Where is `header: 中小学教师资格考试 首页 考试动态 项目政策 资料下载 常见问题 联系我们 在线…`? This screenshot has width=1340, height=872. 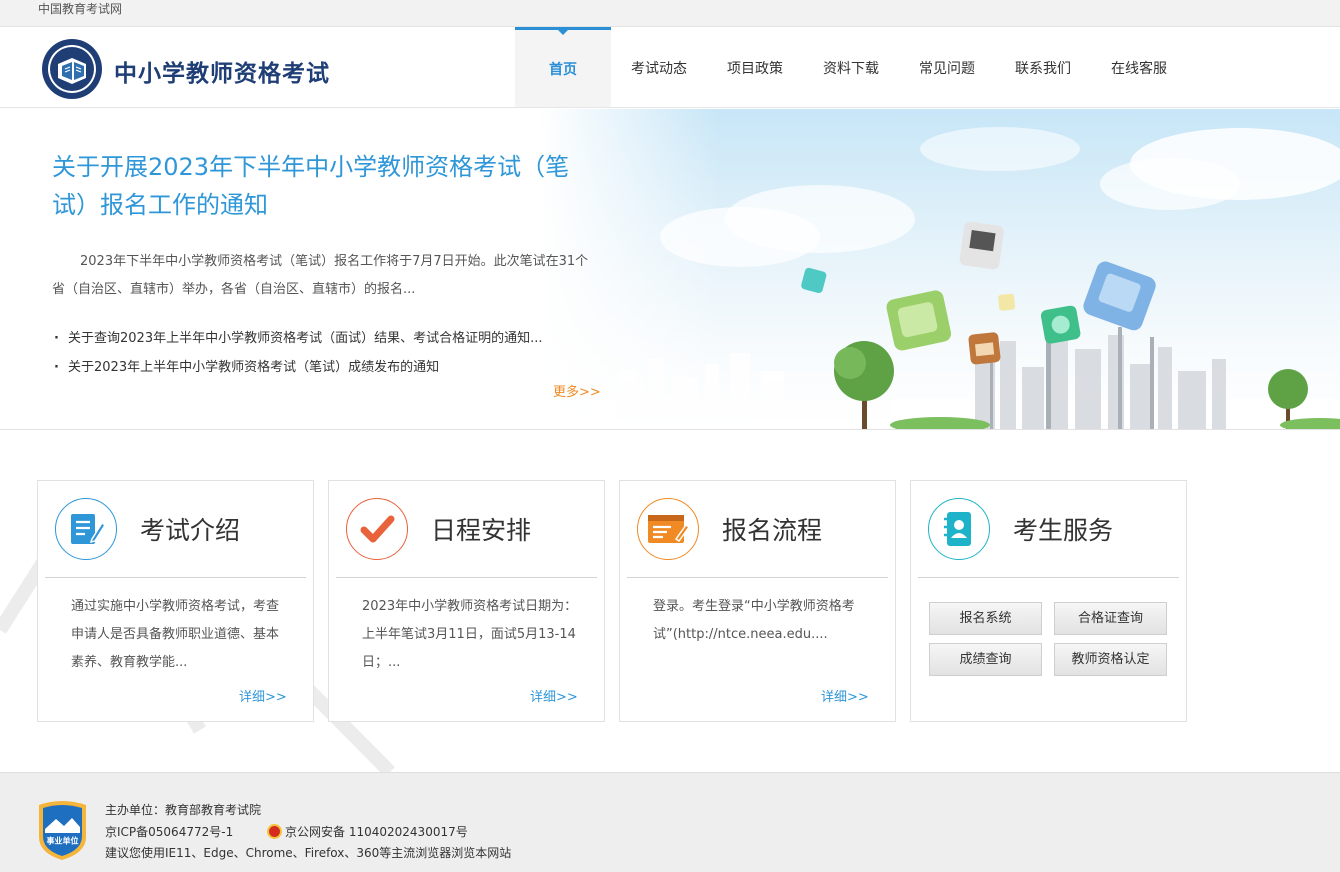 header: 中小学教师资格考试 首页 考试动态 项目政策 资料下载 常见问题 联系我们 在线… is located at coordinates (670, 67).